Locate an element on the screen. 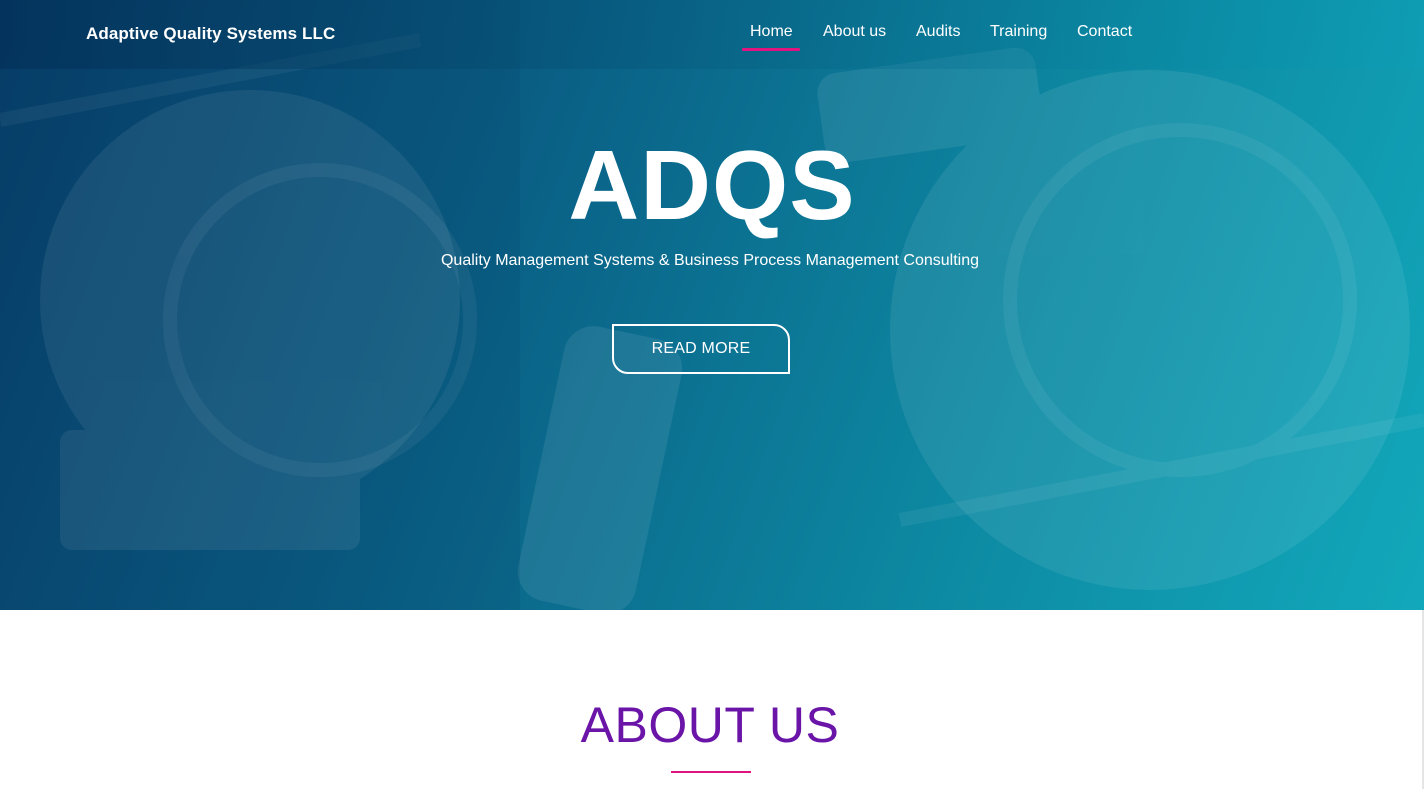 Image resolution: width=1424 pixels, height=789 pixels. hero-title: ADQS is located at coordinates (712, 185).